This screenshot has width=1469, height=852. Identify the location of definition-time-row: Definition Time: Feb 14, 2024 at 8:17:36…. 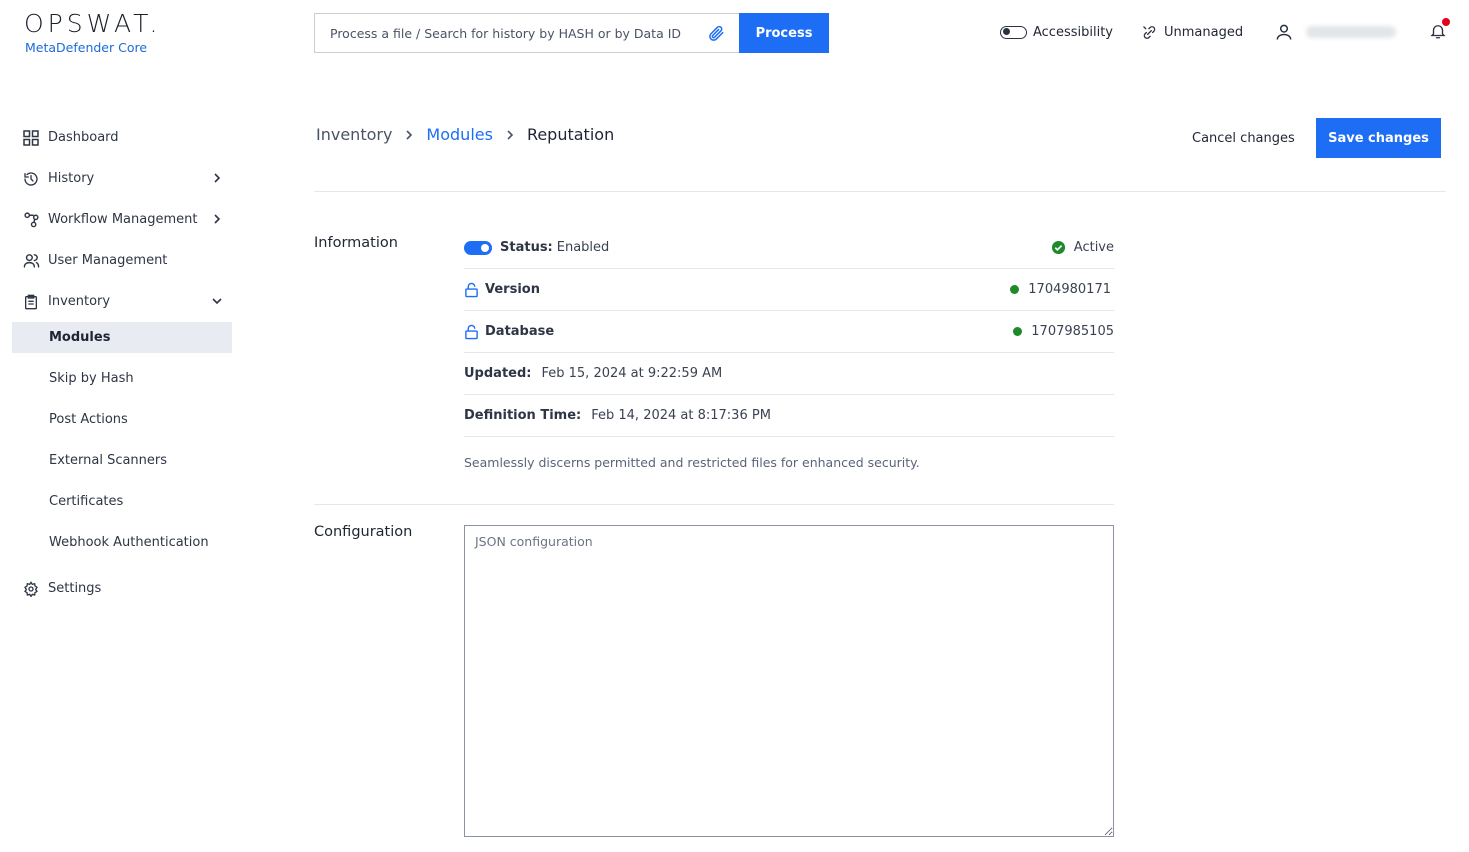
(789, 416).